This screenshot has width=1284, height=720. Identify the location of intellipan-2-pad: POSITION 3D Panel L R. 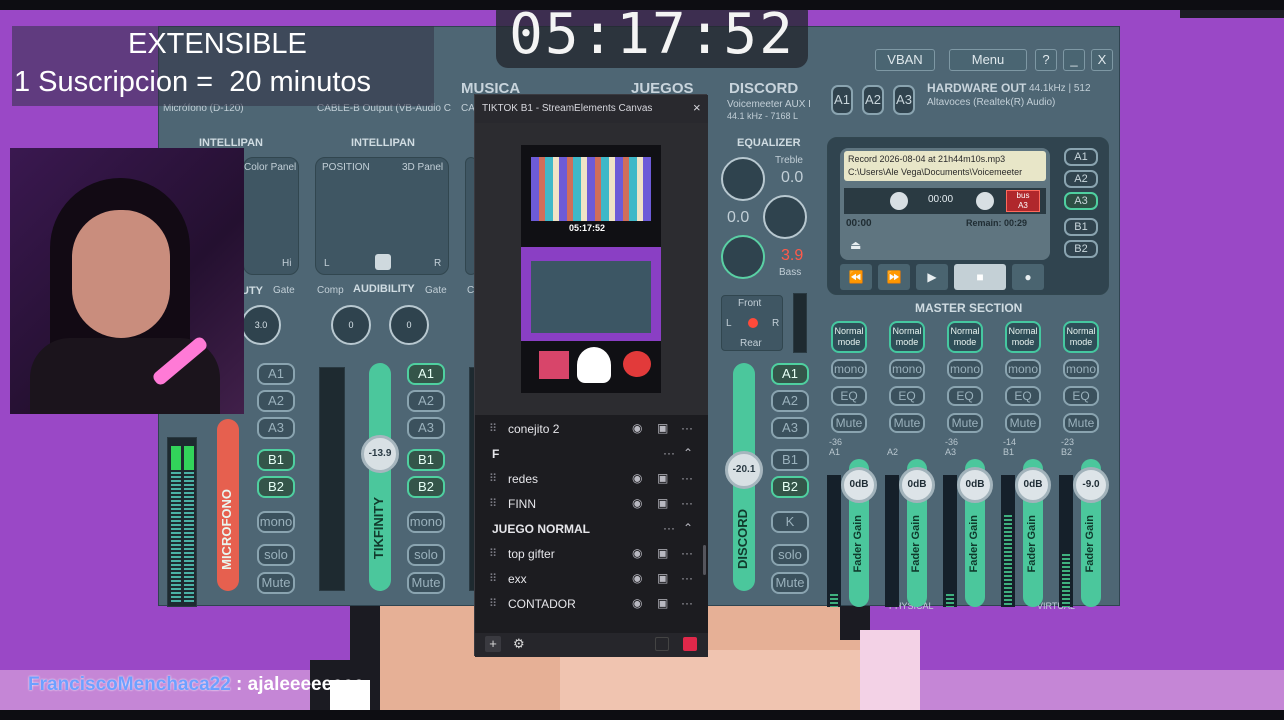
(382, 216).